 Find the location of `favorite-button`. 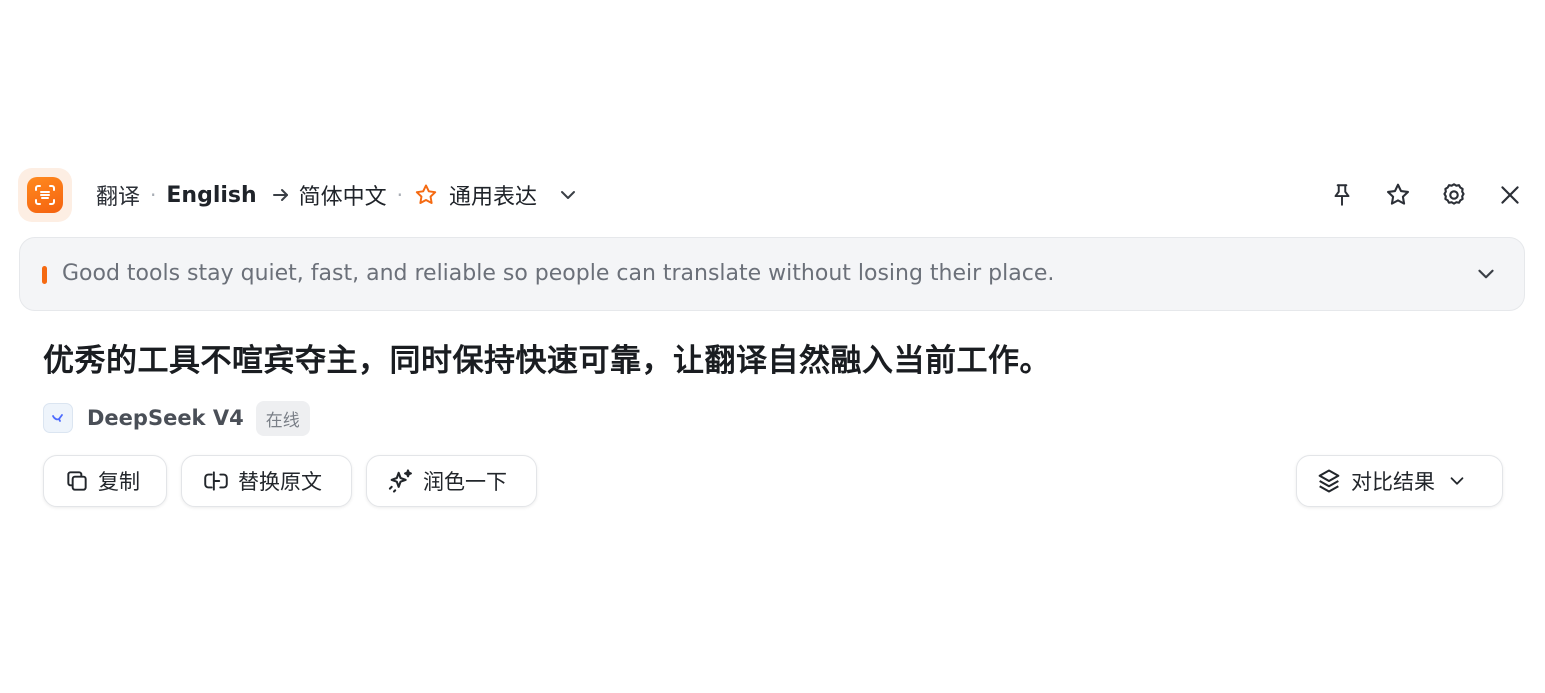

favorite-button is located at coordinates (1398, 195).